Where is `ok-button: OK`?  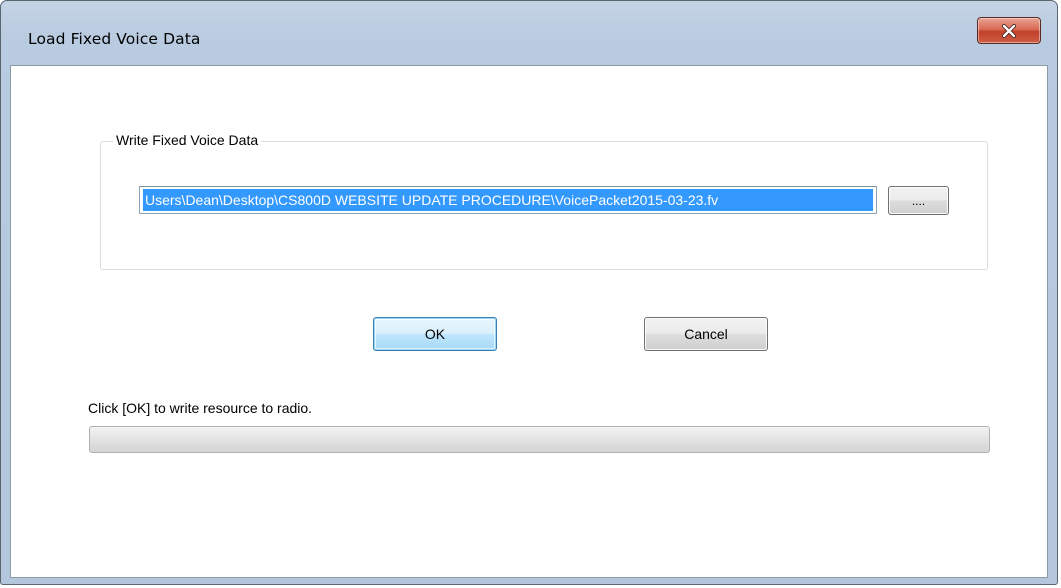 ok-button: OK is located at coordinates (435, 334).